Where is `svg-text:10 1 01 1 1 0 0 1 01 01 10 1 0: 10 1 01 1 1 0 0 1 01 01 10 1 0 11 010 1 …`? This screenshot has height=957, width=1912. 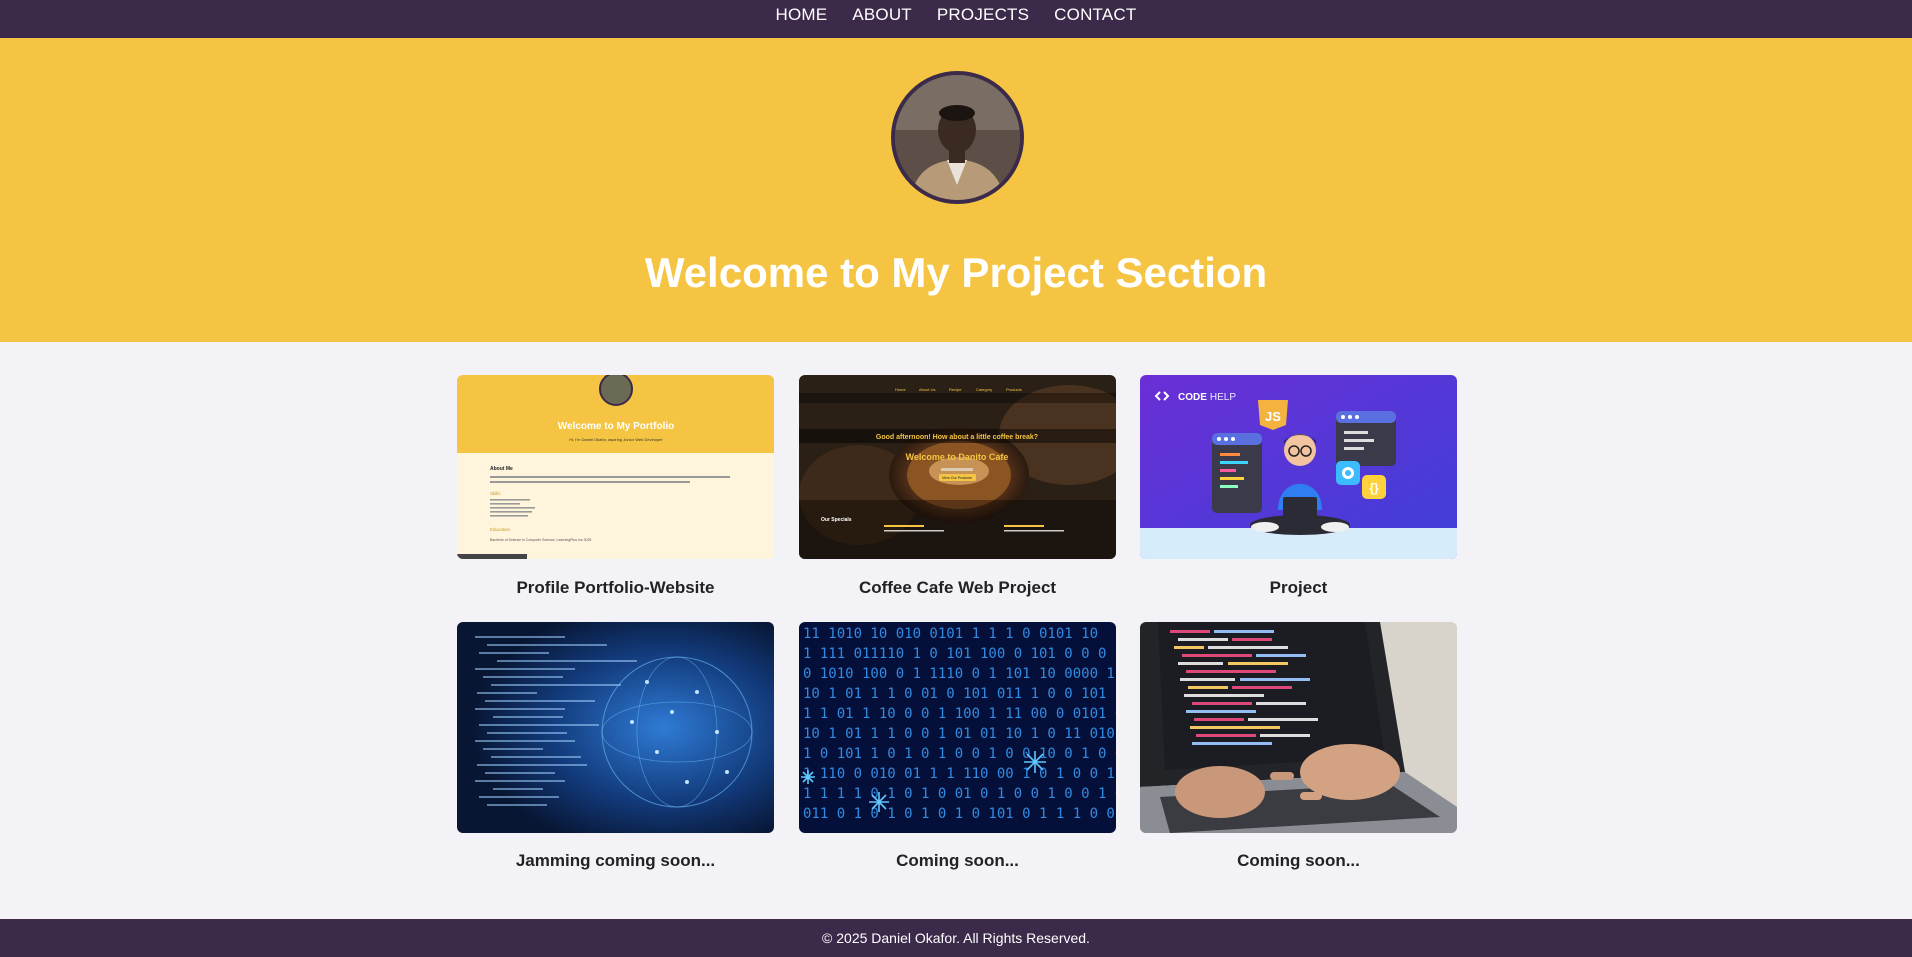 svg-text:10 1 01 1 1 0 0 1 01 01 10 1 0: 10 1 01 1 1 0 0 1 01 01 10 1 0 11 010 1 … is located at coordinates (959, 734).